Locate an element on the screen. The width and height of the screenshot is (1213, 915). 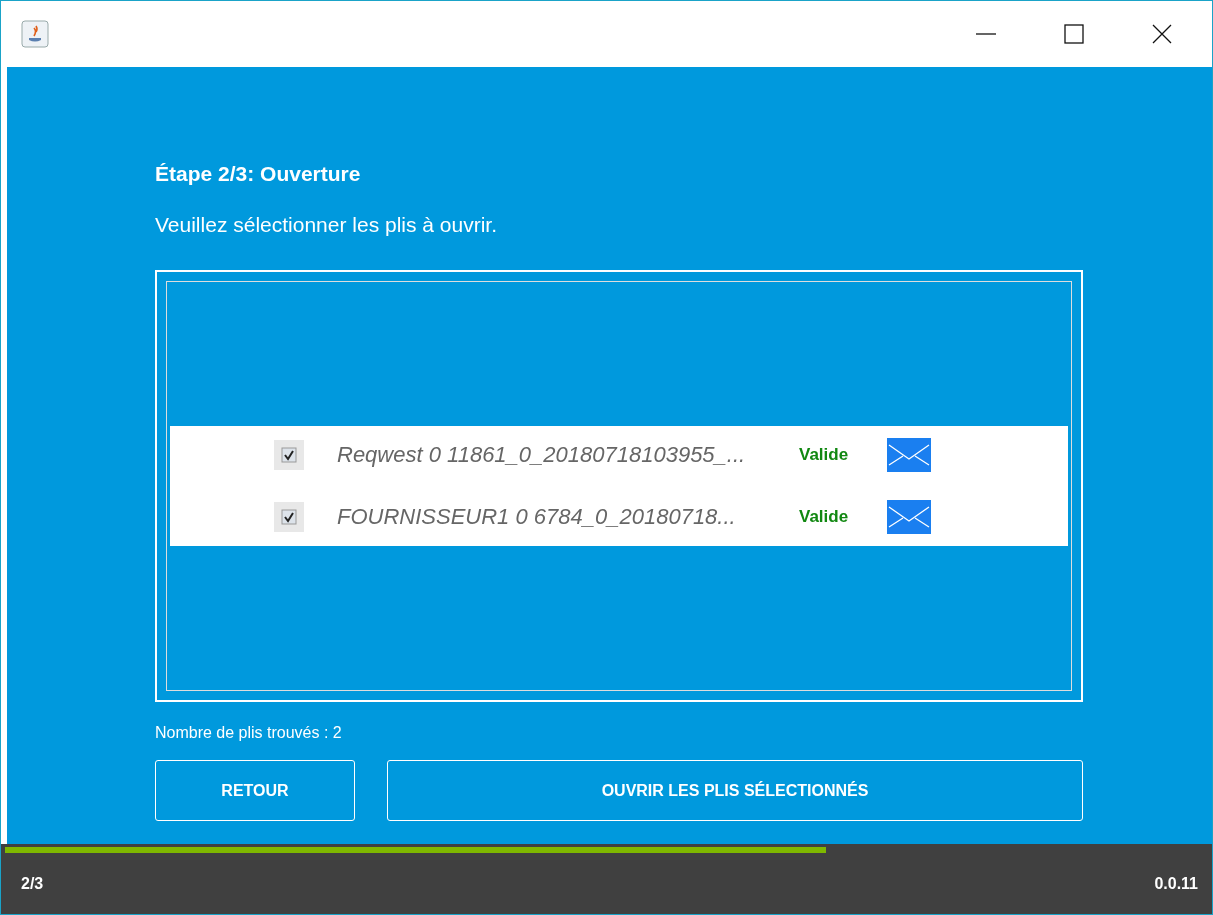
open-button: OUVRIR LES PLIS SÉLECTIONNÉS is located at coordinates (735, 790).